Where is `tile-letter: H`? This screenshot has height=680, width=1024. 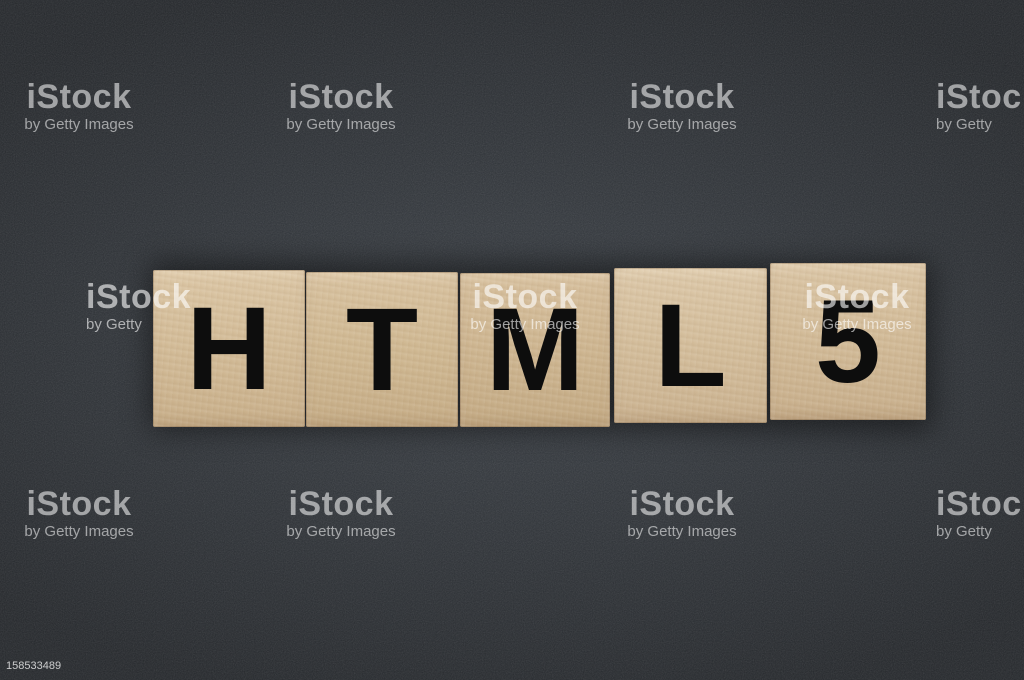 tile-letter: H is located at coordinates (229, 348).